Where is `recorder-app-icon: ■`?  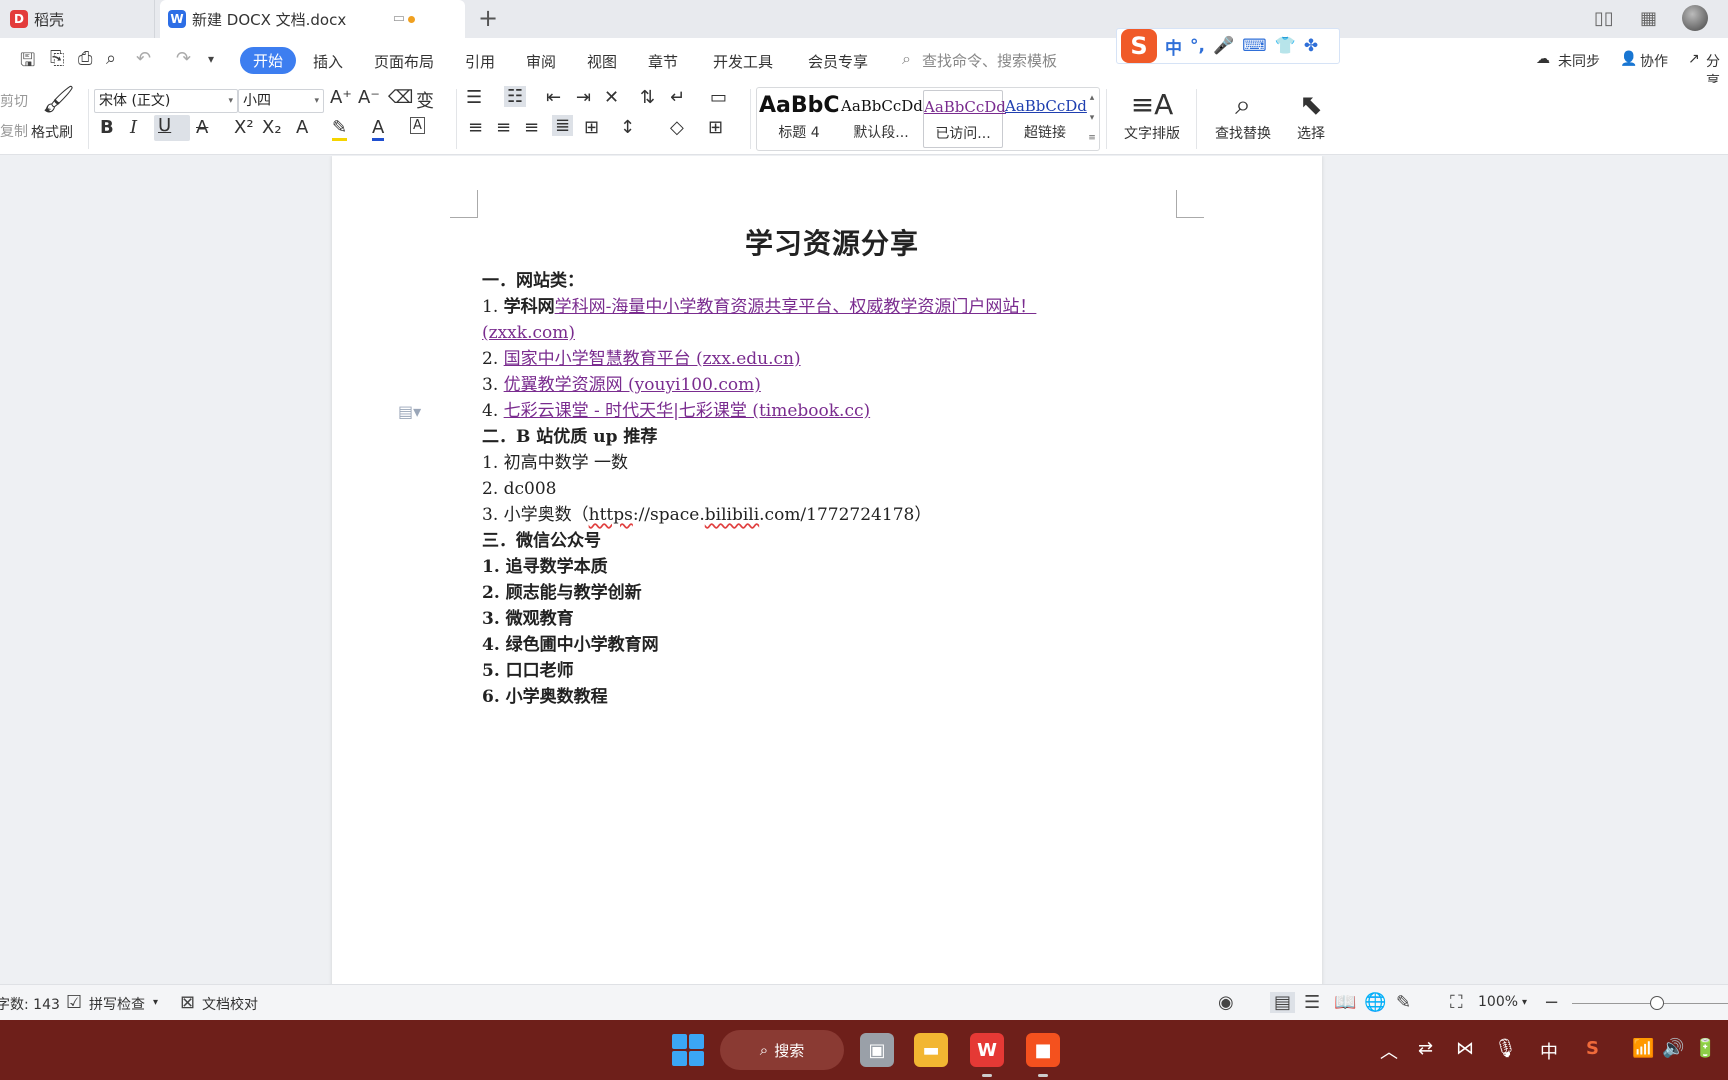
recorder-app-icon: ■ is located at coordinates (1043, 1050).